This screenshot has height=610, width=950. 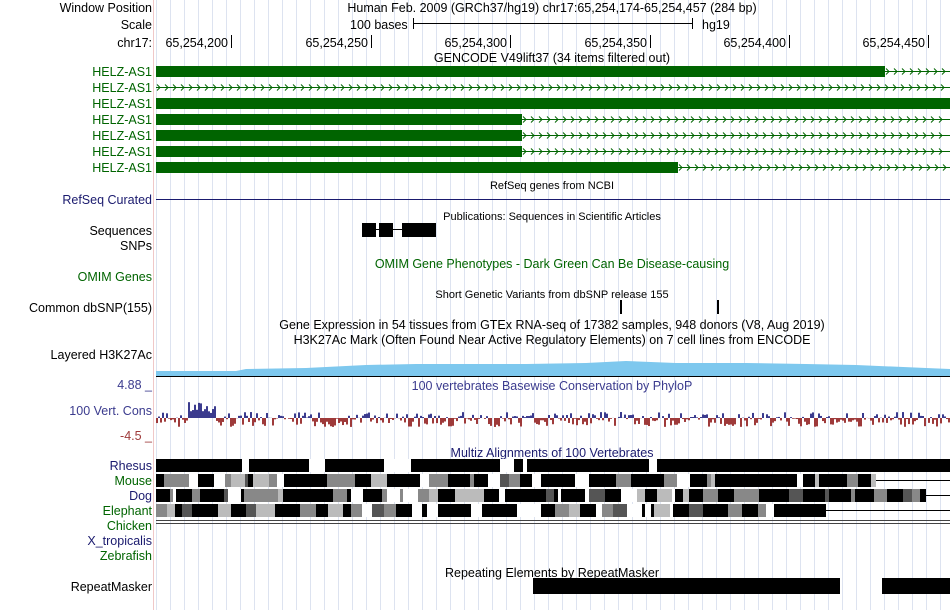 What do you see at coordinates (553, 366) in the screenshot?
I see `h3k27ac-signal` at bounding box center [553, 366].